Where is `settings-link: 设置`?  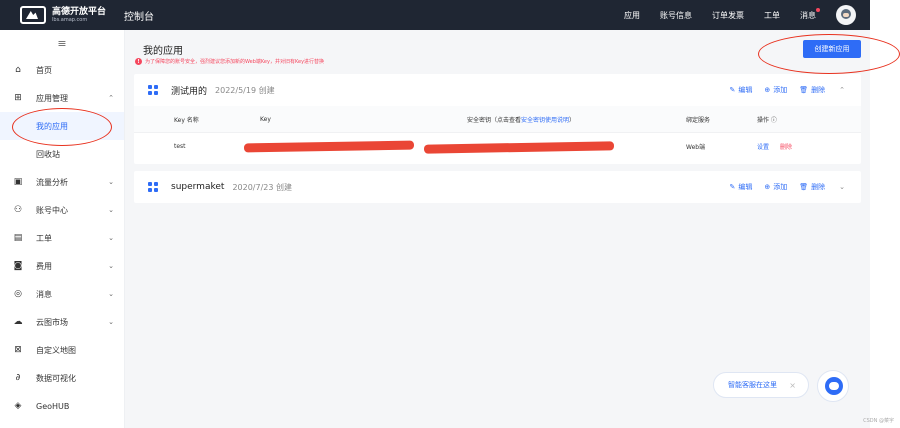
settings-link: 设置 is located at coordinates (763, 146).